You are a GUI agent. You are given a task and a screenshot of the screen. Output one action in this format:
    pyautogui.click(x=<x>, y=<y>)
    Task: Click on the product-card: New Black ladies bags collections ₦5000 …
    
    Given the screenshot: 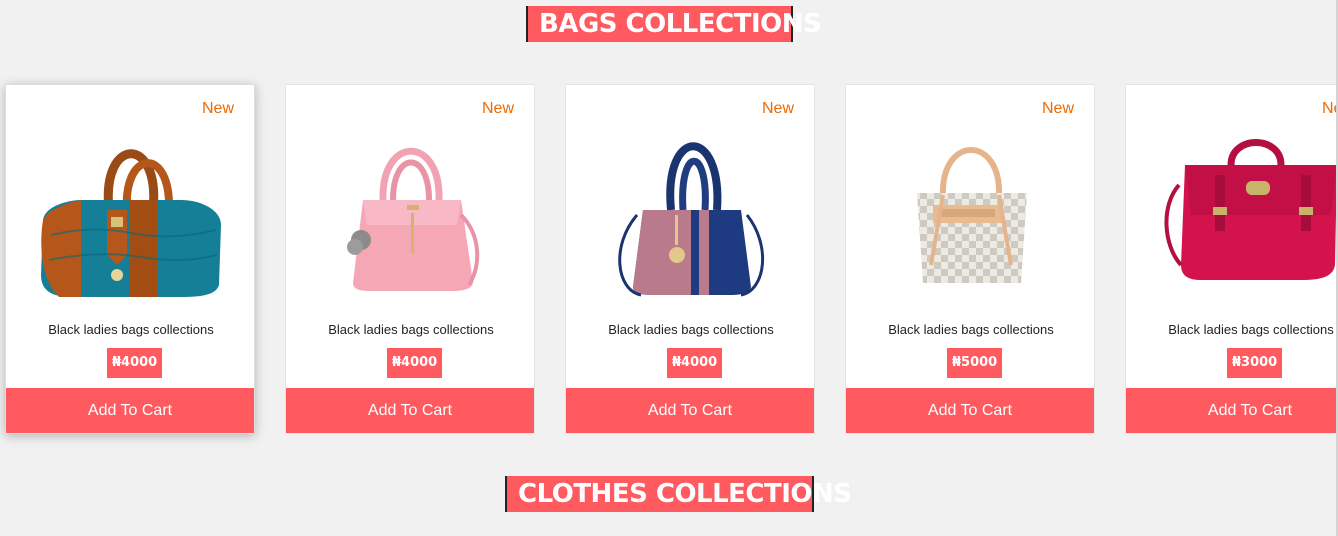 What is the action you would take?
    pyautogui.click(x=970, y=259)
    